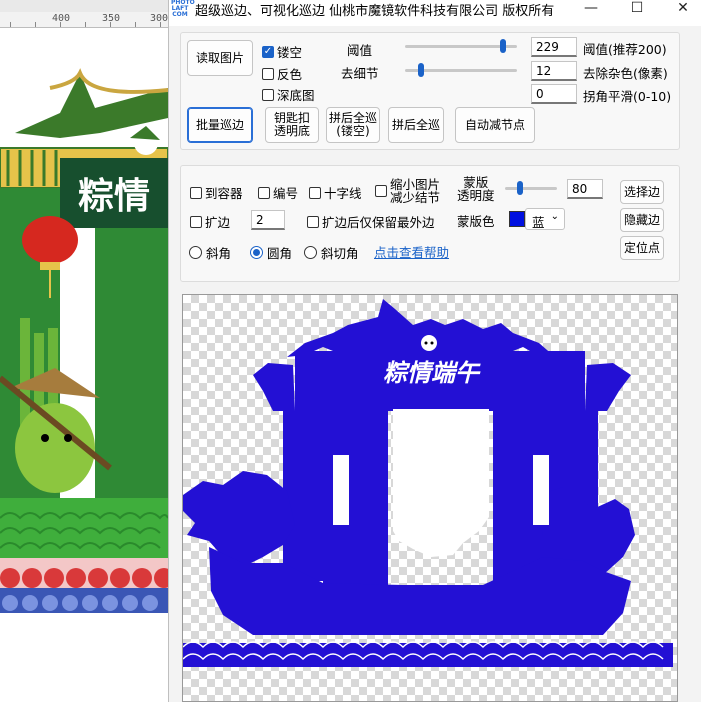 The width and height of the screenshot is (701, 702). I want to click on batch-trace-button: 批量巡边, so click(220, 125).